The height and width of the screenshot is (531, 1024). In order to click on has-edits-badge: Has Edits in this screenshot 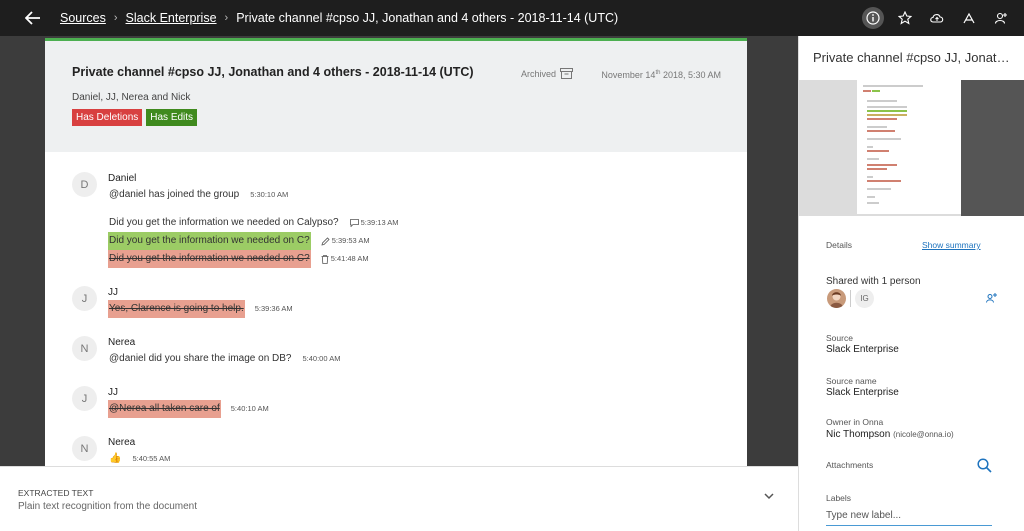, I will do `click(172, 117)`.